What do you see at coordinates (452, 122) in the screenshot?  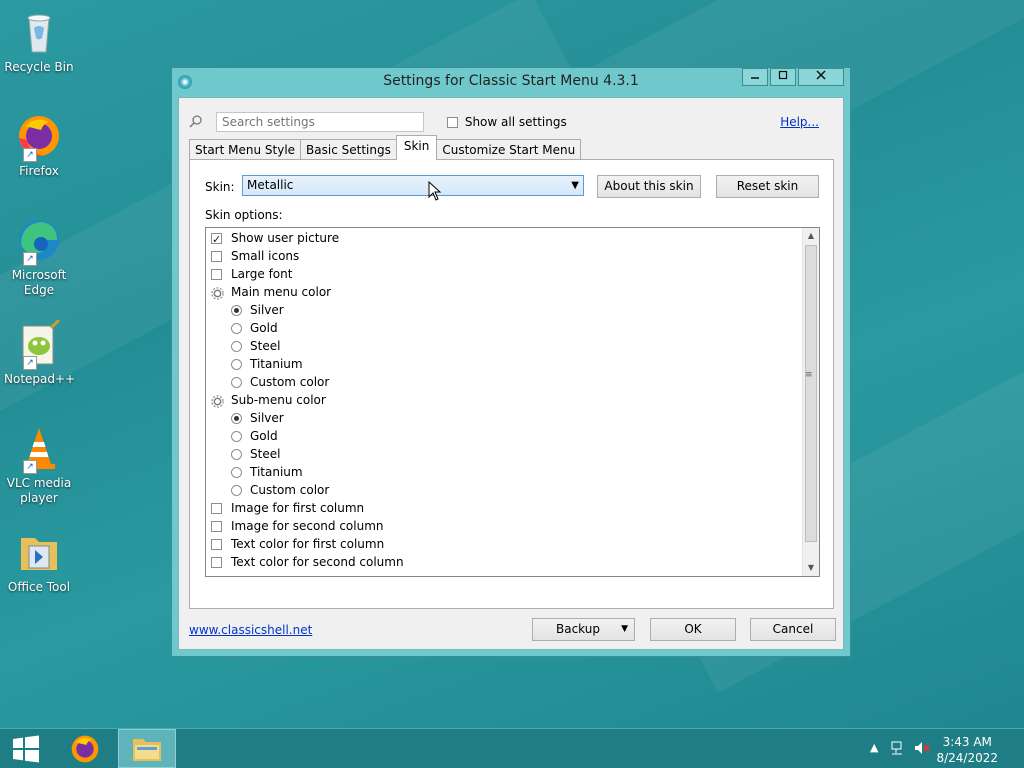 I see `show-all-checkbox` at bounding box center [452, 122].